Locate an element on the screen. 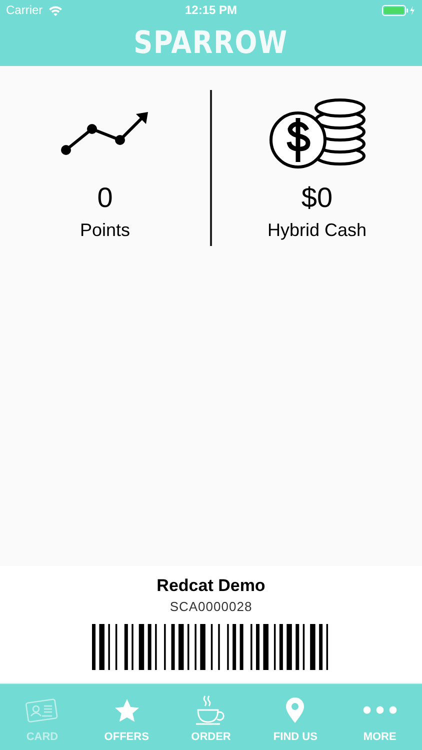  tab-item: CARD is located at coordinates (42, 717).